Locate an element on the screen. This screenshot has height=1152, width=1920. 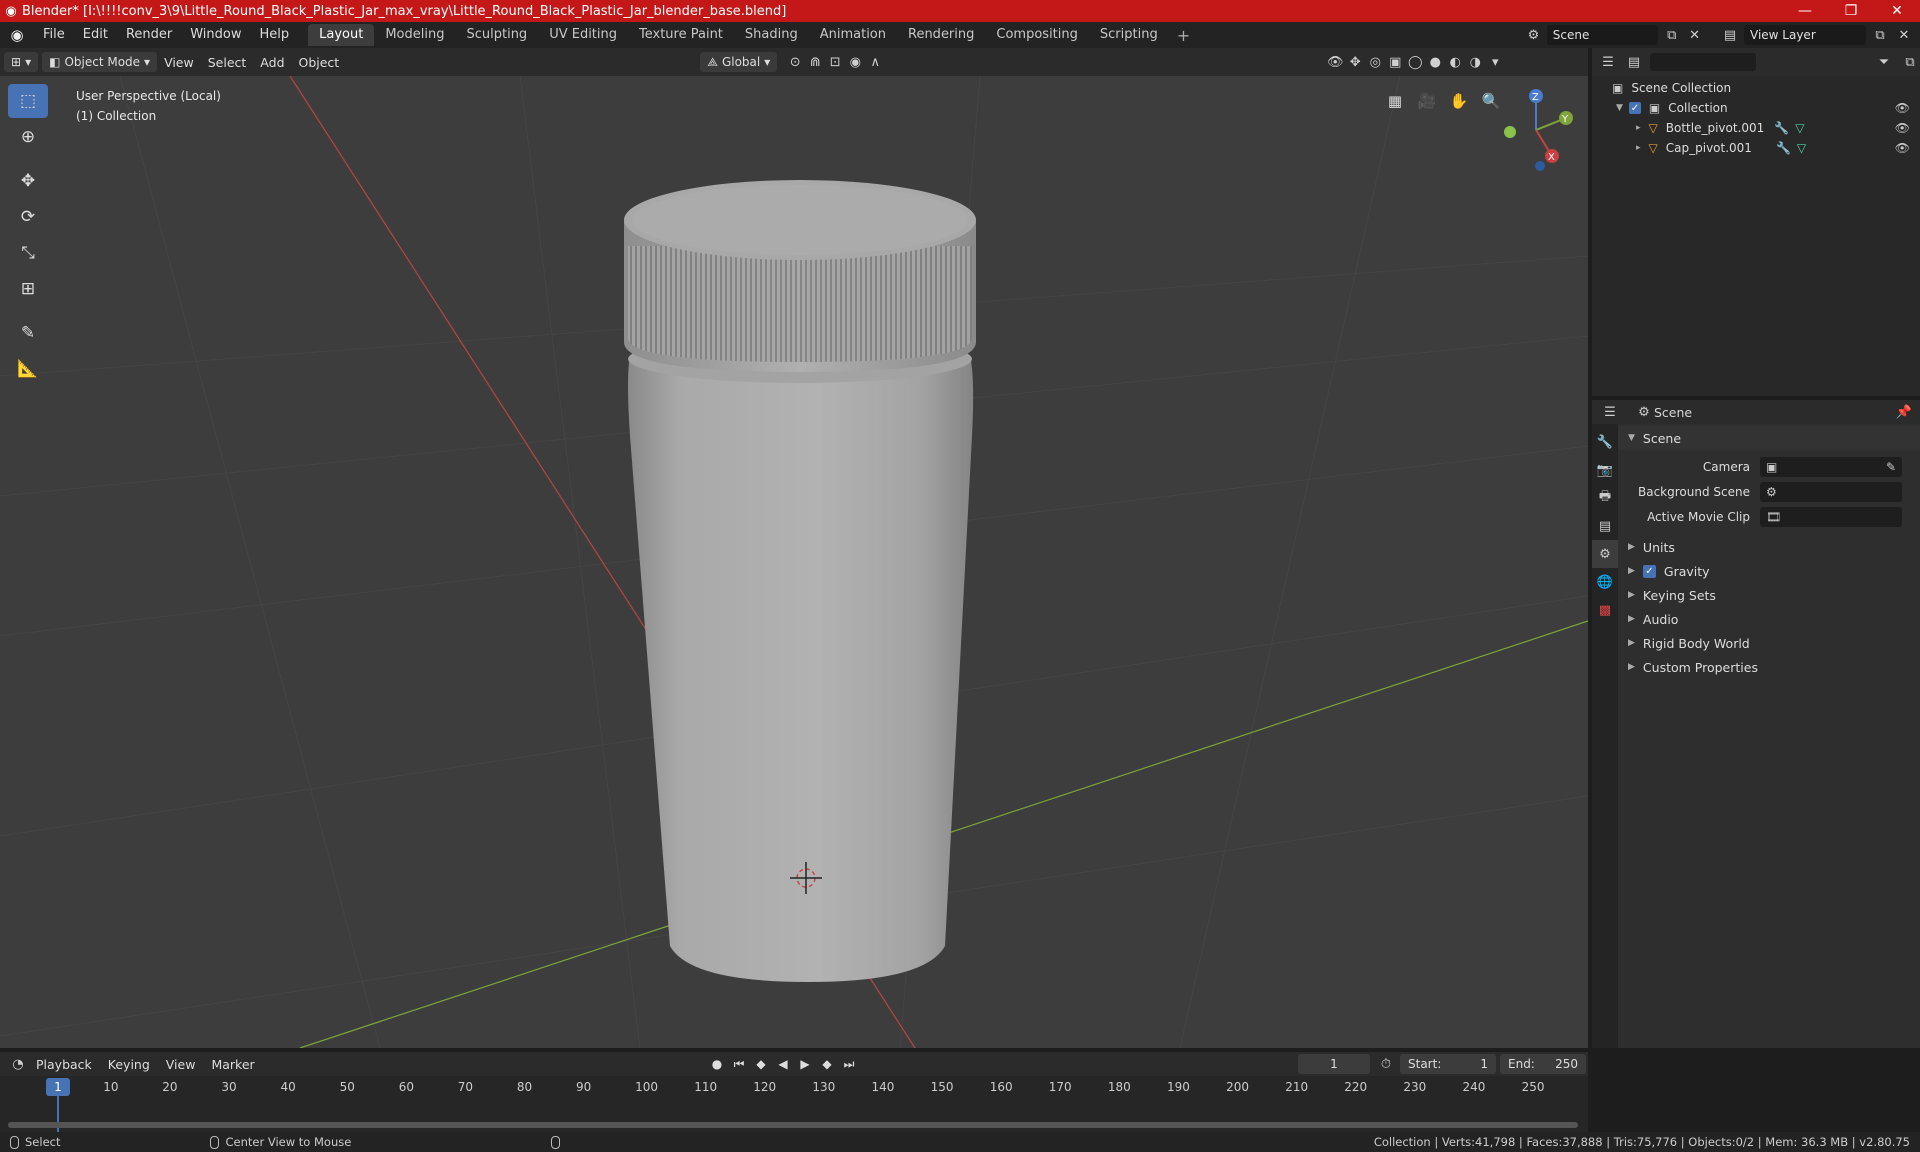
proportional-edit-icon: ◉ is located at coordinates (855, 62).